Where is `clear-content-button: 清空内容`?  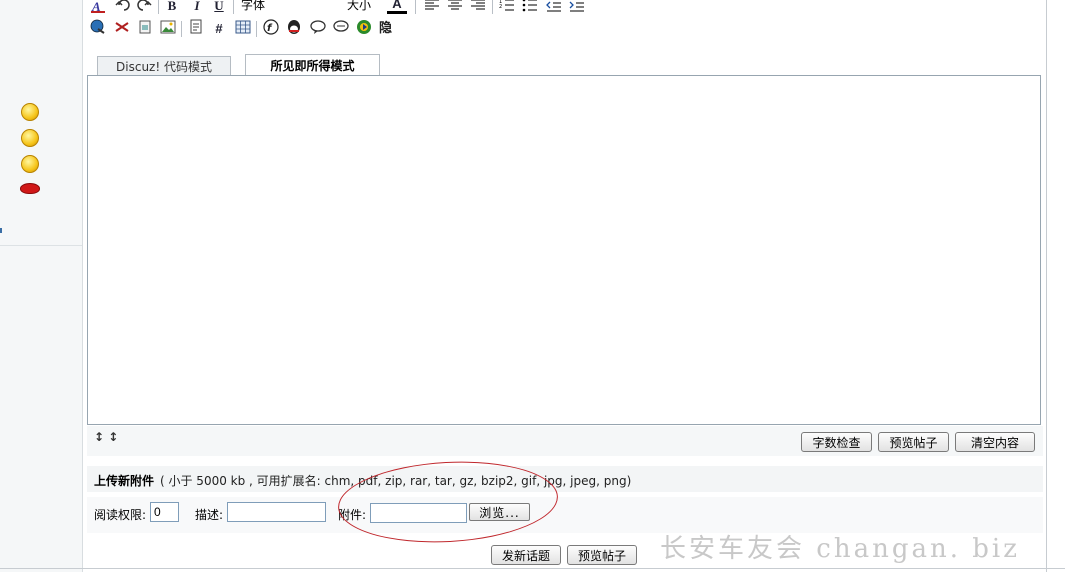 clear-content-button: 清空内容 is located at coordinates (995, 442).